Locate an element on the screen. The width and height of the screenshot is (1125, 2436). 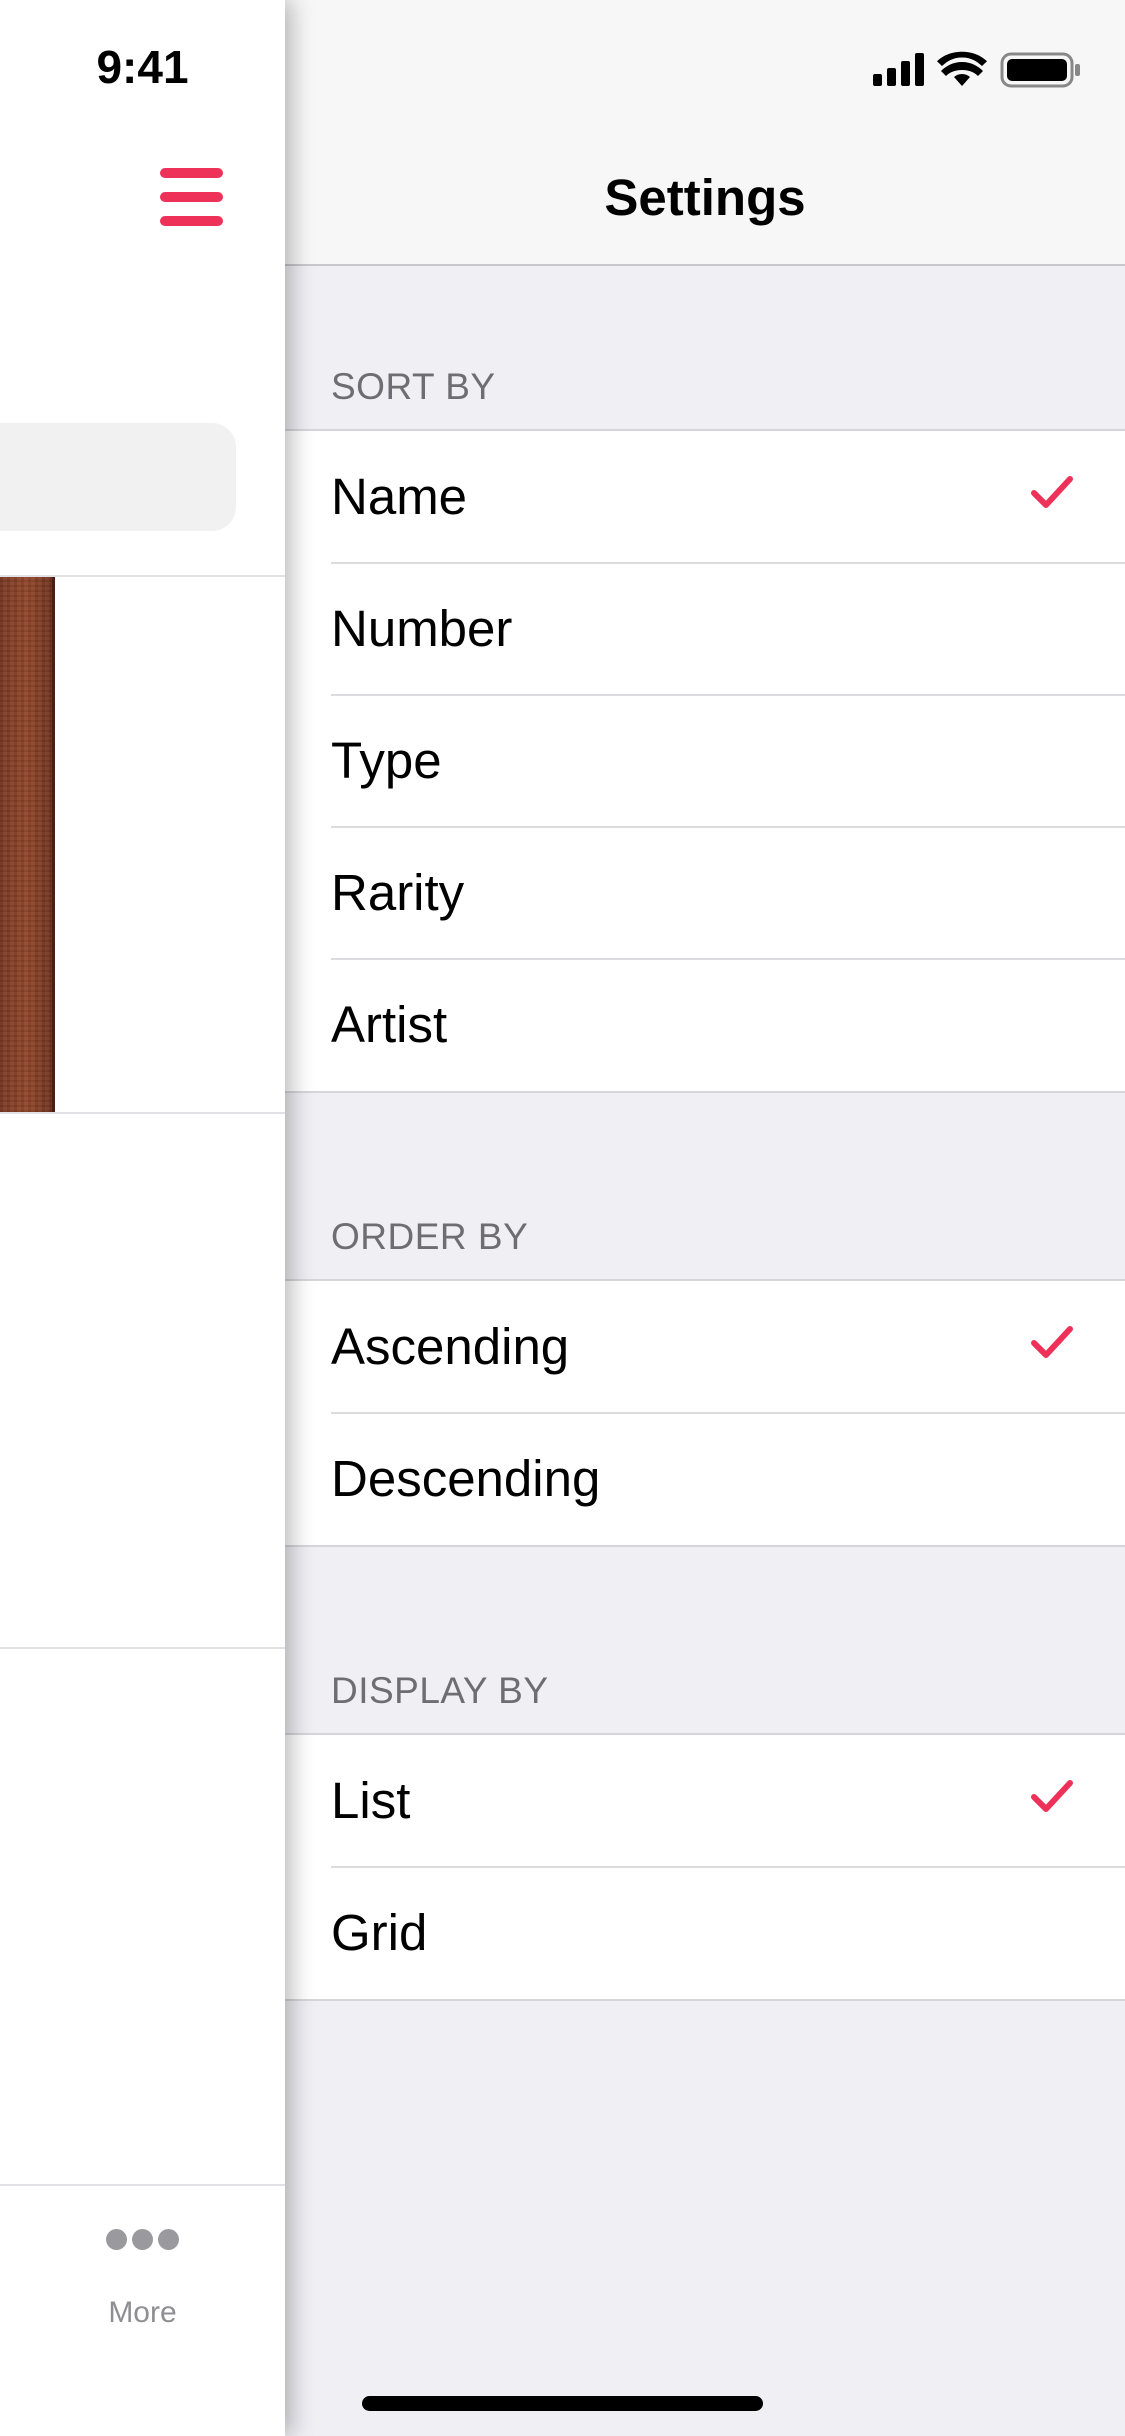
display-option-list: List is located at coordinates (705, 1801).